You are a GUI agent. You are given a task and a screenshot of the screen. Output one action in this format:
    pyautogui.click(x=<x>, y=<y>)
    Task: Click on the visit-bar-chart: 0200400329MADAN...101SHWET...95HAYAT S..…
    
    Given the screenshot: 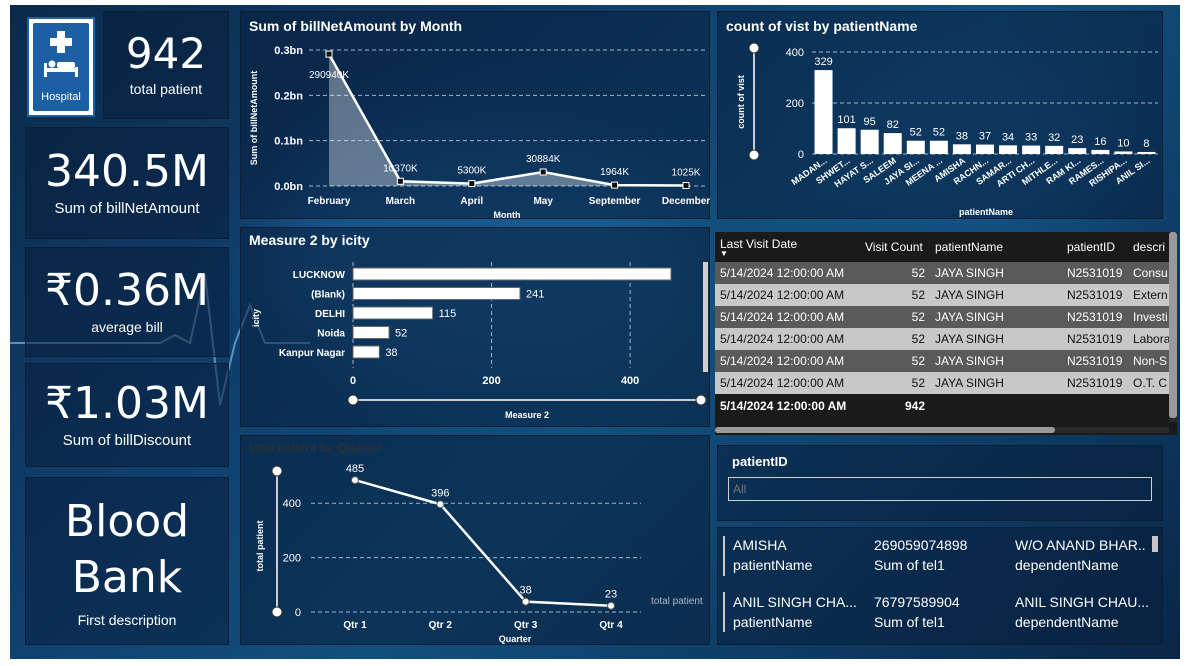 What is the action you would take?
    pyautogui.click(x=941, y=116)
    